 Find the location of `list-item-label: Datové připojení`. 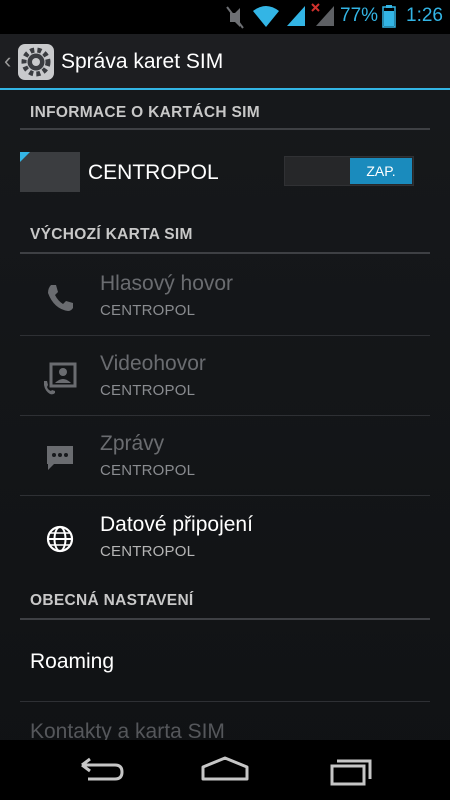

list-item-label: Datové připojení is located at coordinates (176, 524).